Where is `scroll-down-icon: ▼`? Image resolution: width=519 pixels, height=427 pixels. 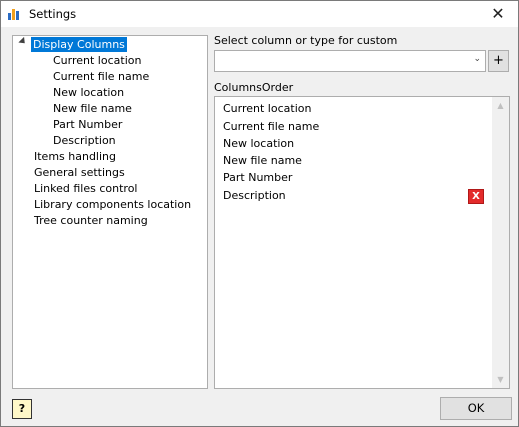 scroll-down-icon: ▼ is located at coordinates (500, 379).